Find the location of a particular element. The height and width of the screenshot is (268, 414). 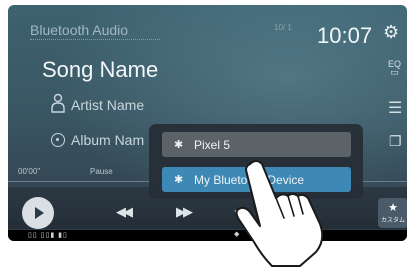

custom-button: ★ カスタム is located at coordinates (392, 213).